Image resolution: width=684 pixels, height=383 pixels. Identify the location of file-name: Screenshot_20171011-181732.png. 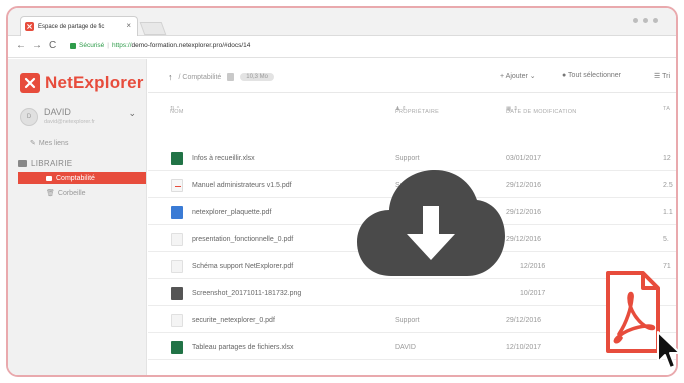
(247, 293).